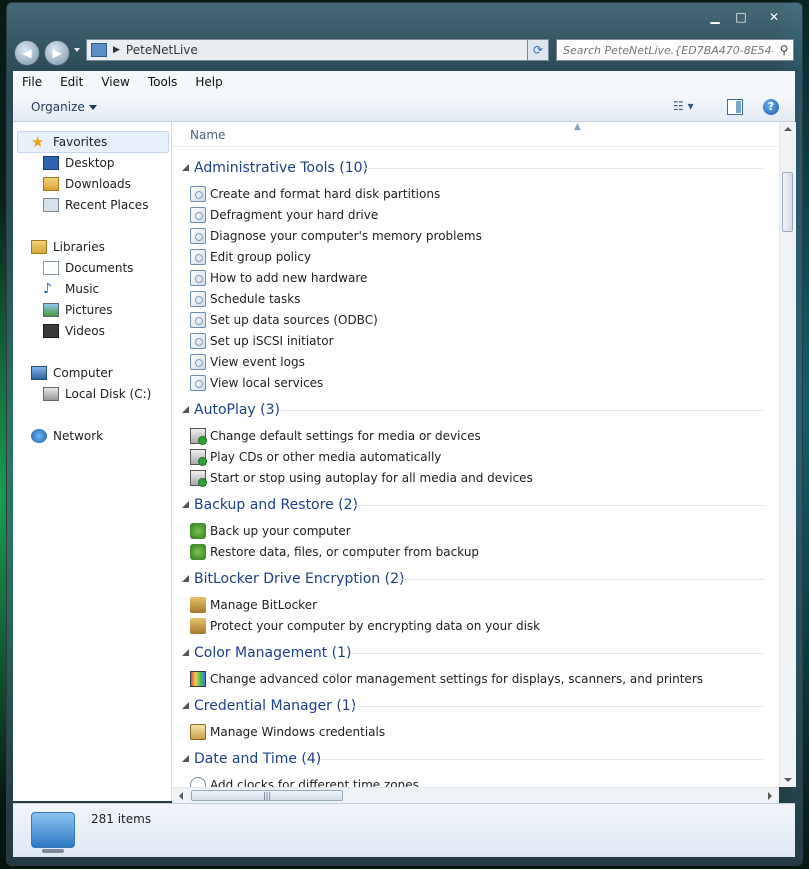 The width and height of the screenshot is (809, 869). I want to click on task-label: Play CDs or other media automatically, so click(326, 457).